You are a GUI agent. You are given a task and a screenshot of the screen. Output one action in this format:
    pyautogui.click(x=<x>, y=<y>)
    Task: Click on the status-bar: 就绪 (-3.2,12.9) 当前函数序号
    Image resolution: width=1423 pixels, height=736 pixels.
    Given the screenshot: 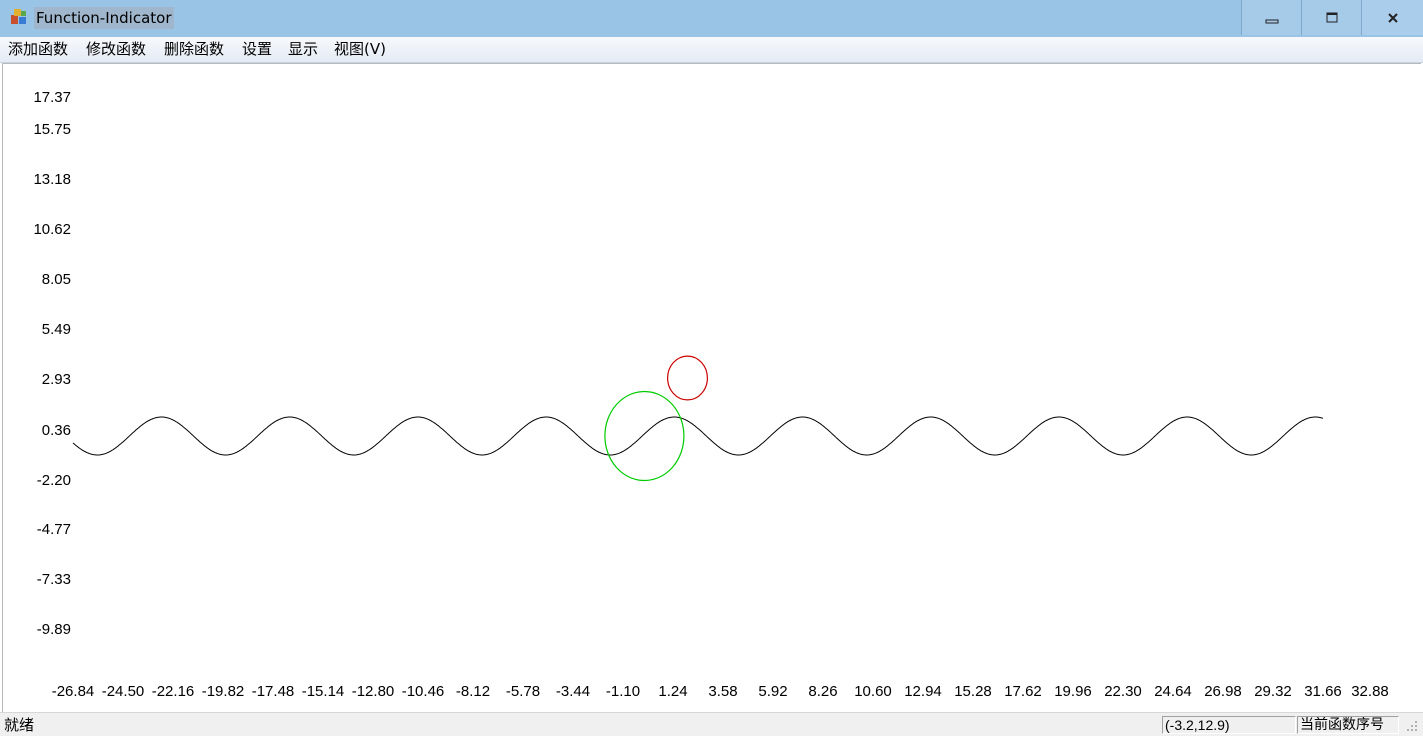 What is the action you would take?
    pyautogui.click(x=711, y=724)
    